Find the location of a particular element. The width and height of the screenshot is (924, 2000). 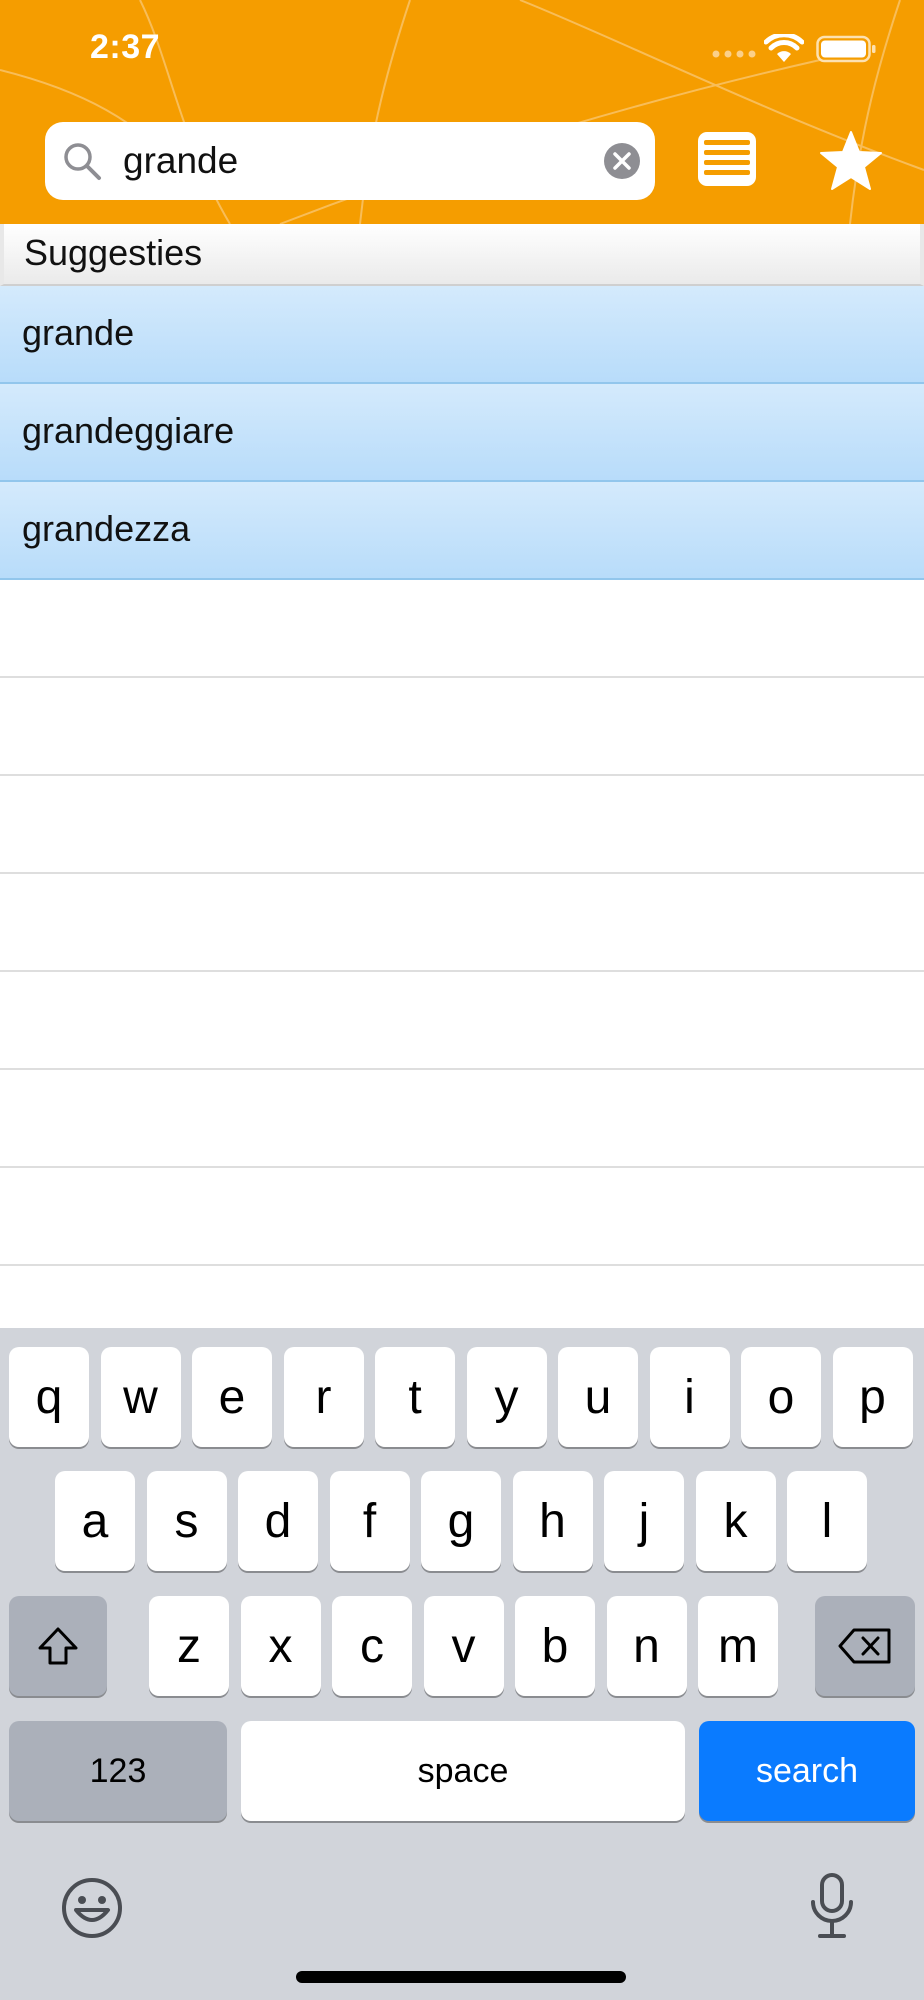

section-title: Suggesties is located at coordinates (113, 252).